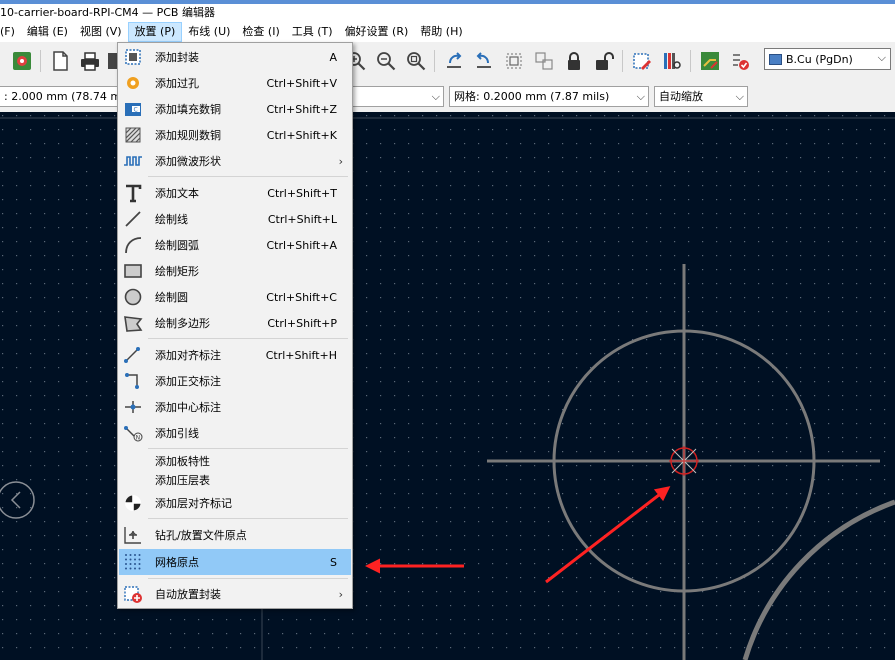  Describe the element at coordinates (386, 61) in the screenshot. I see `zoom-out-icon` at that location.